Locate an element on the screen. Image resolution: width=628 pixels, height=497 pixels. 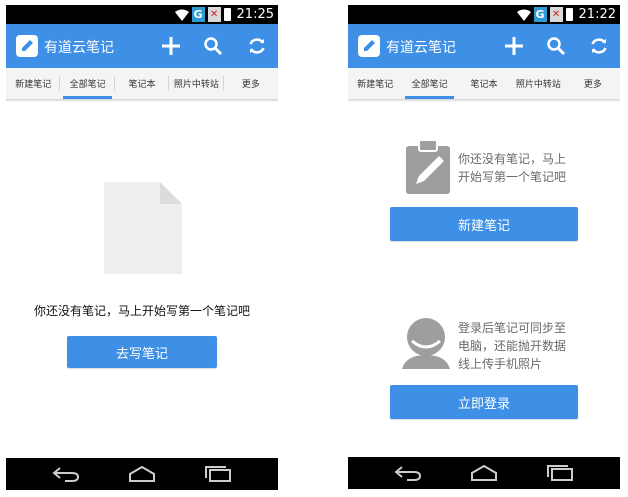
user-avatar-icon is located at coordinates (426, 343).